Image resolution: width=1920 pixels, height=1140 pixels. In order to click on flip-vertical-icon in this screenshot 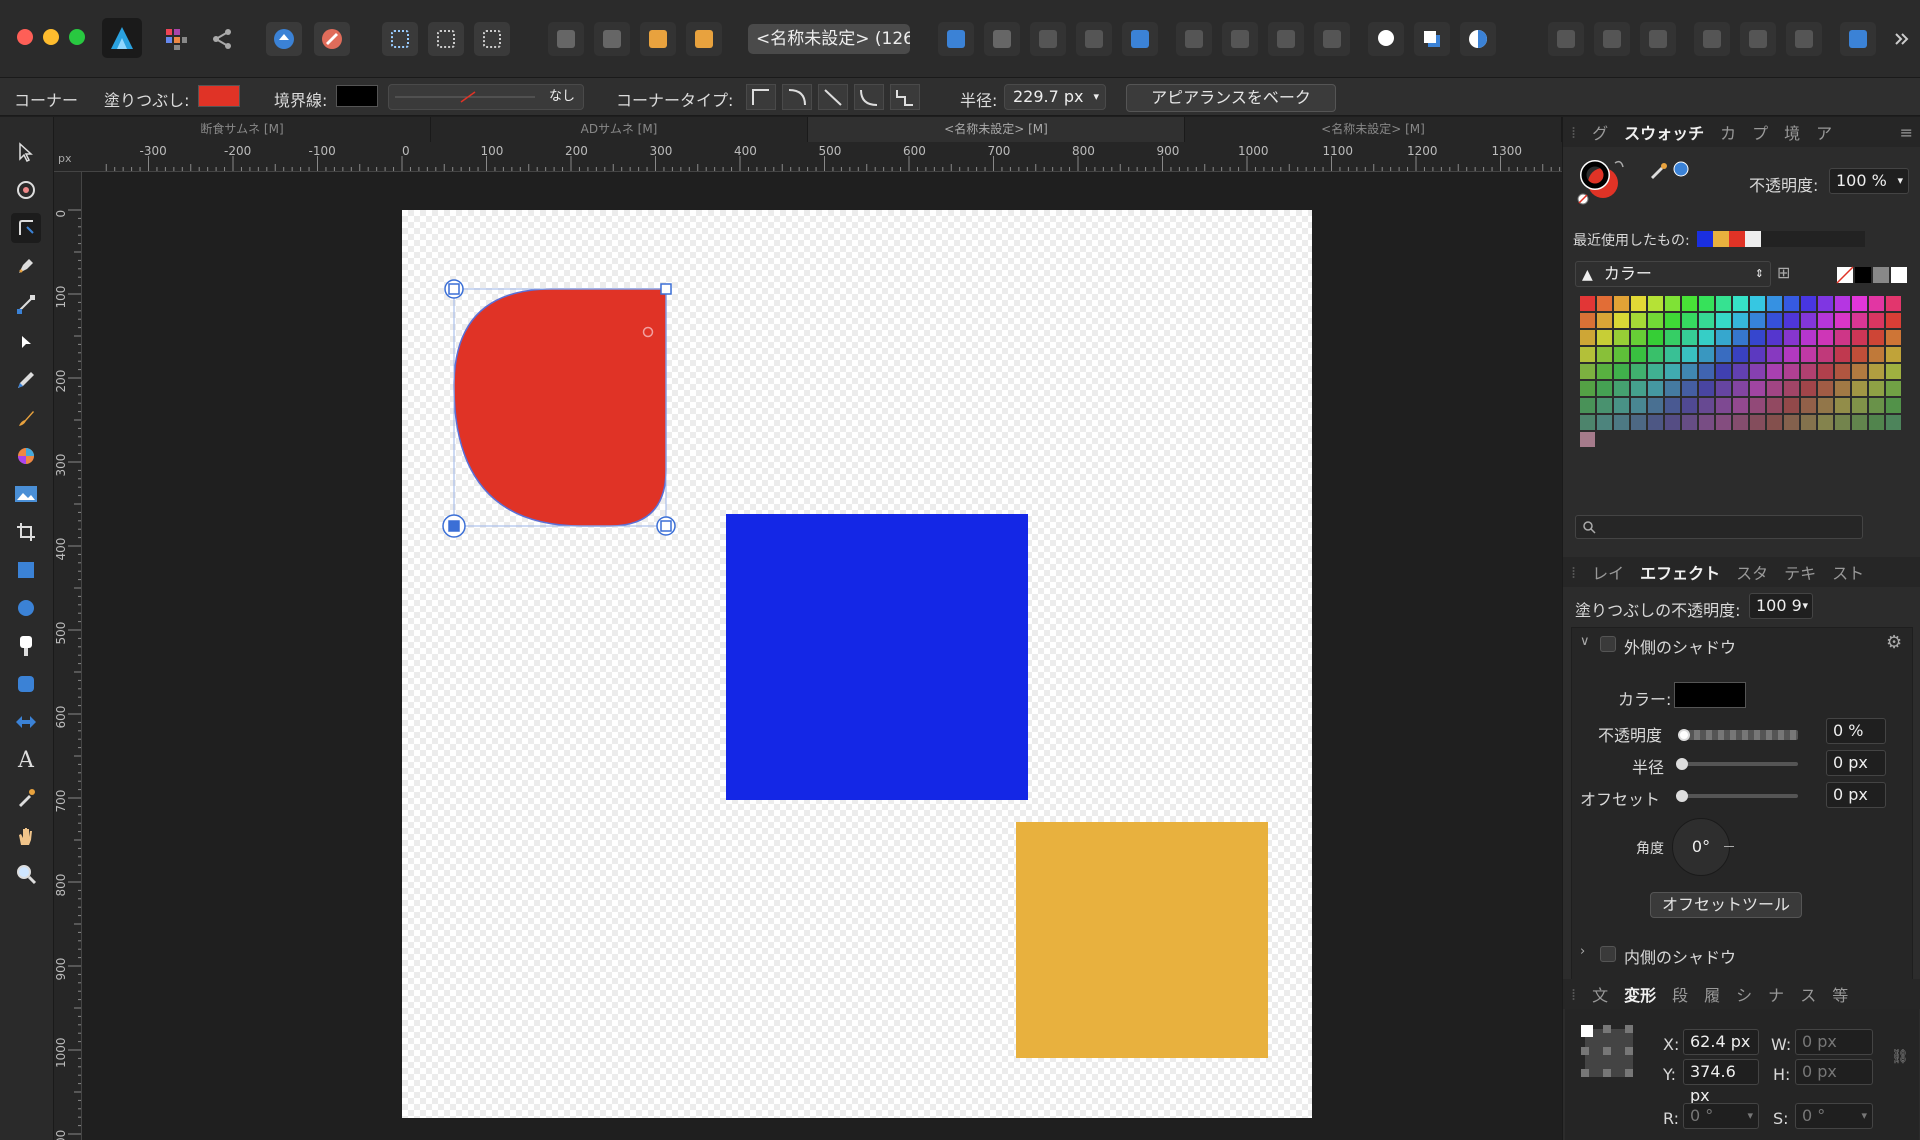, I will do `click(1240, 39)`.